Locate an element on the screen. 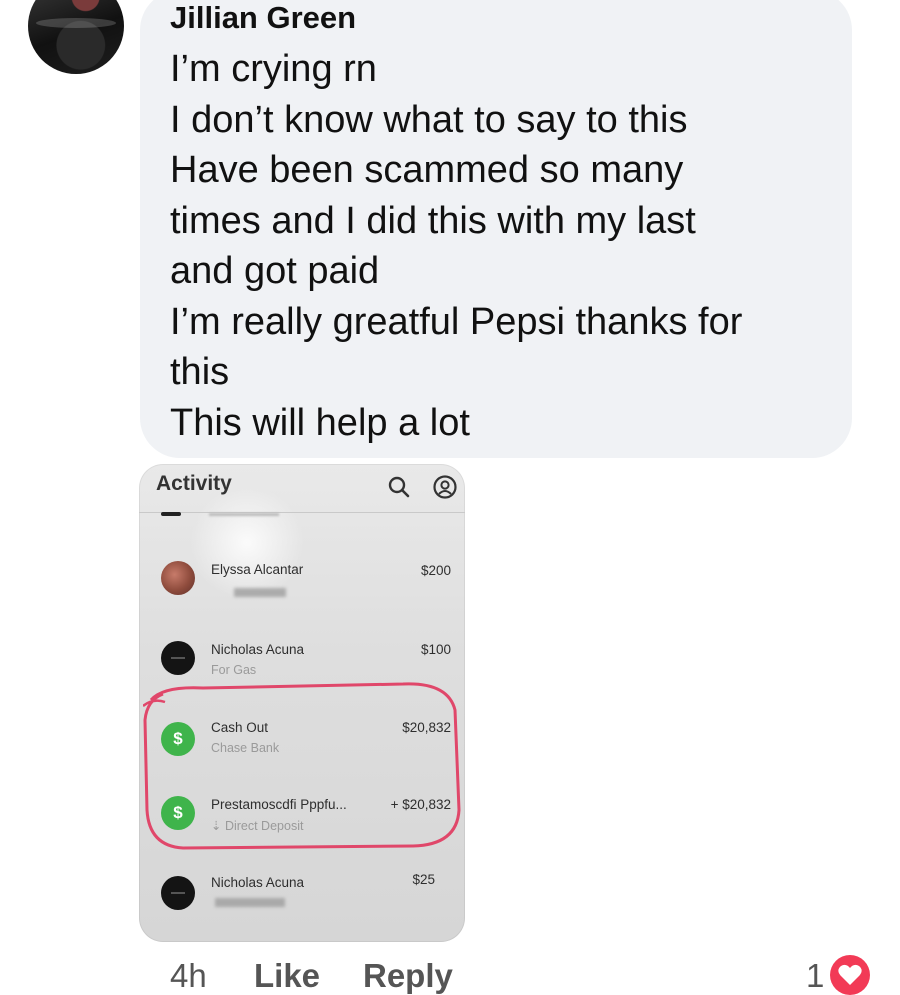  heart-glyph-icon is located at coordinates (850, 974).